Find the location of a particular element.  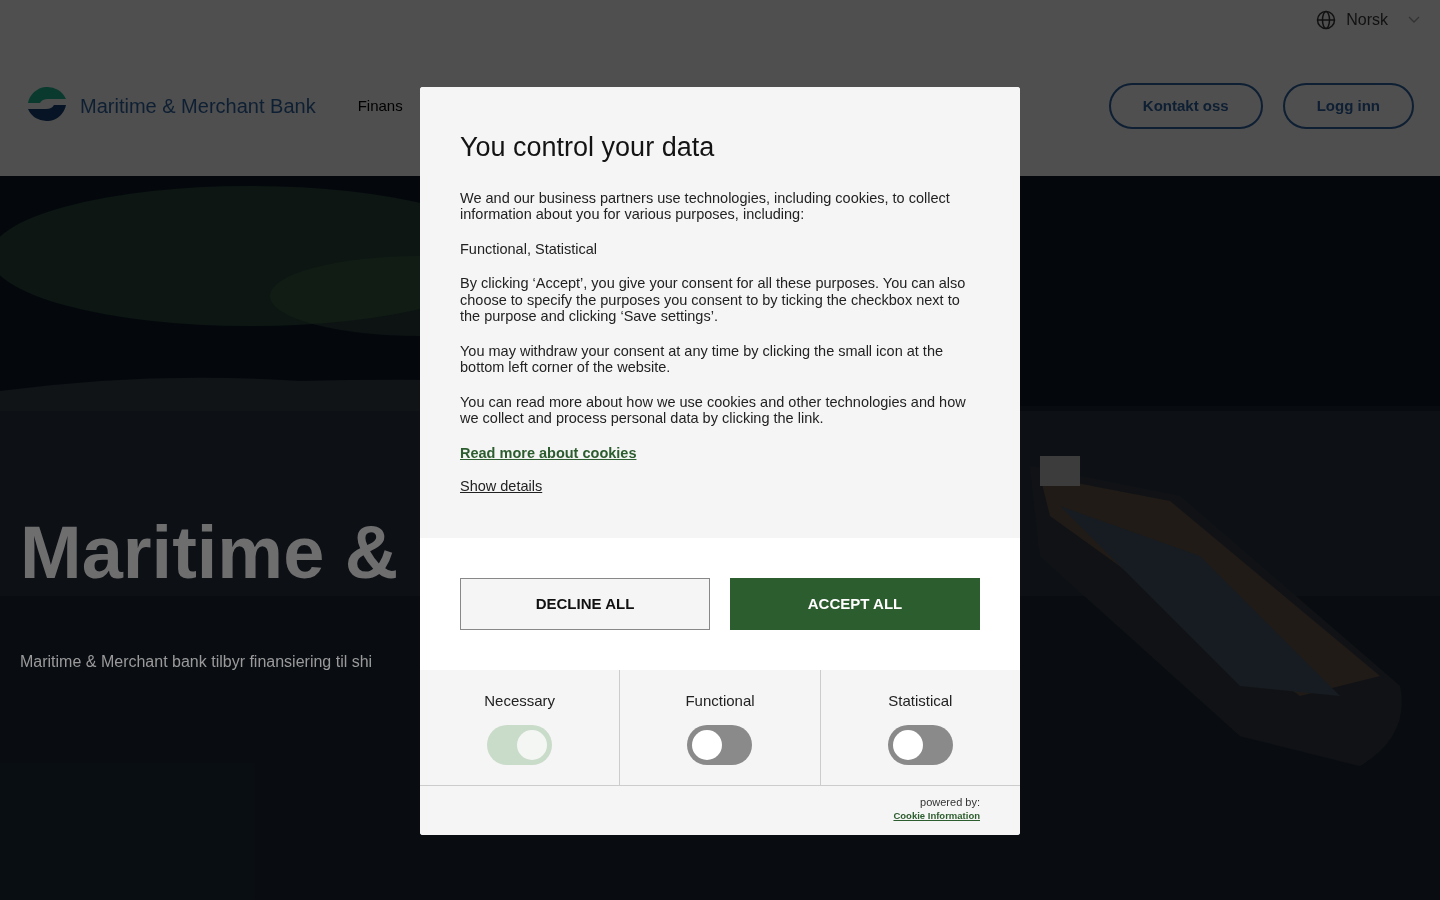

dialog-title: You control your data is located at coordinates (588, 147).